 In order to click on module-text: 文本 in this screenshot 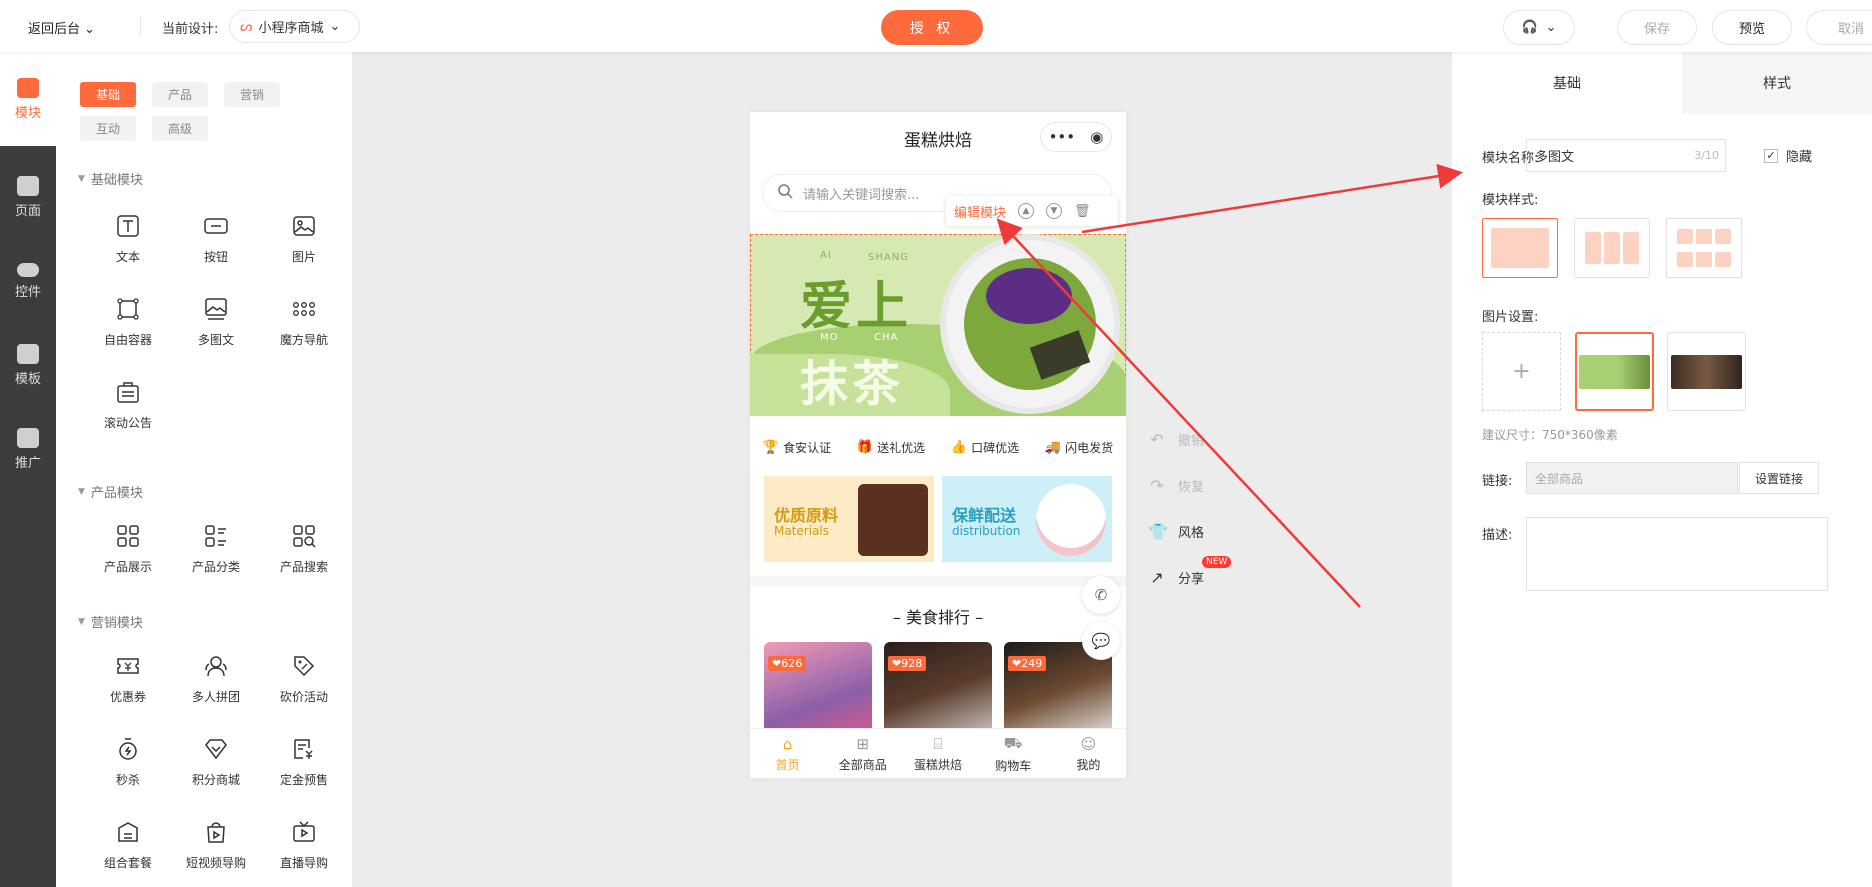, I will do `click(128, 238)`.